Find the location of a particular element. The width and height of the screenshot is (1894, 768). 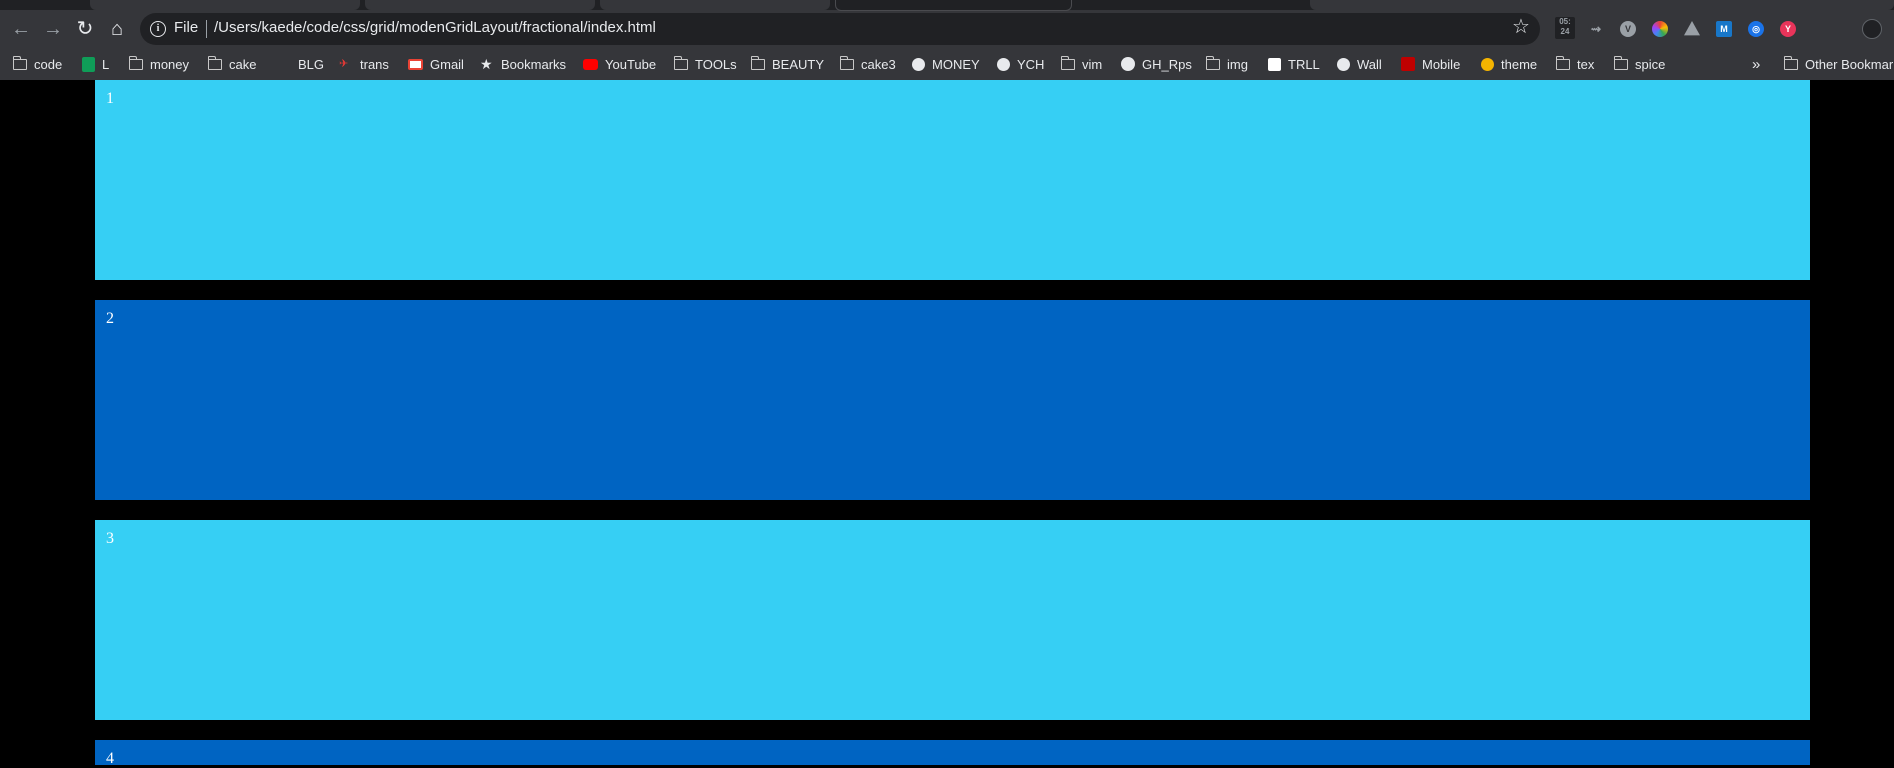

sheets-icon is located at coordinates (88, 64).